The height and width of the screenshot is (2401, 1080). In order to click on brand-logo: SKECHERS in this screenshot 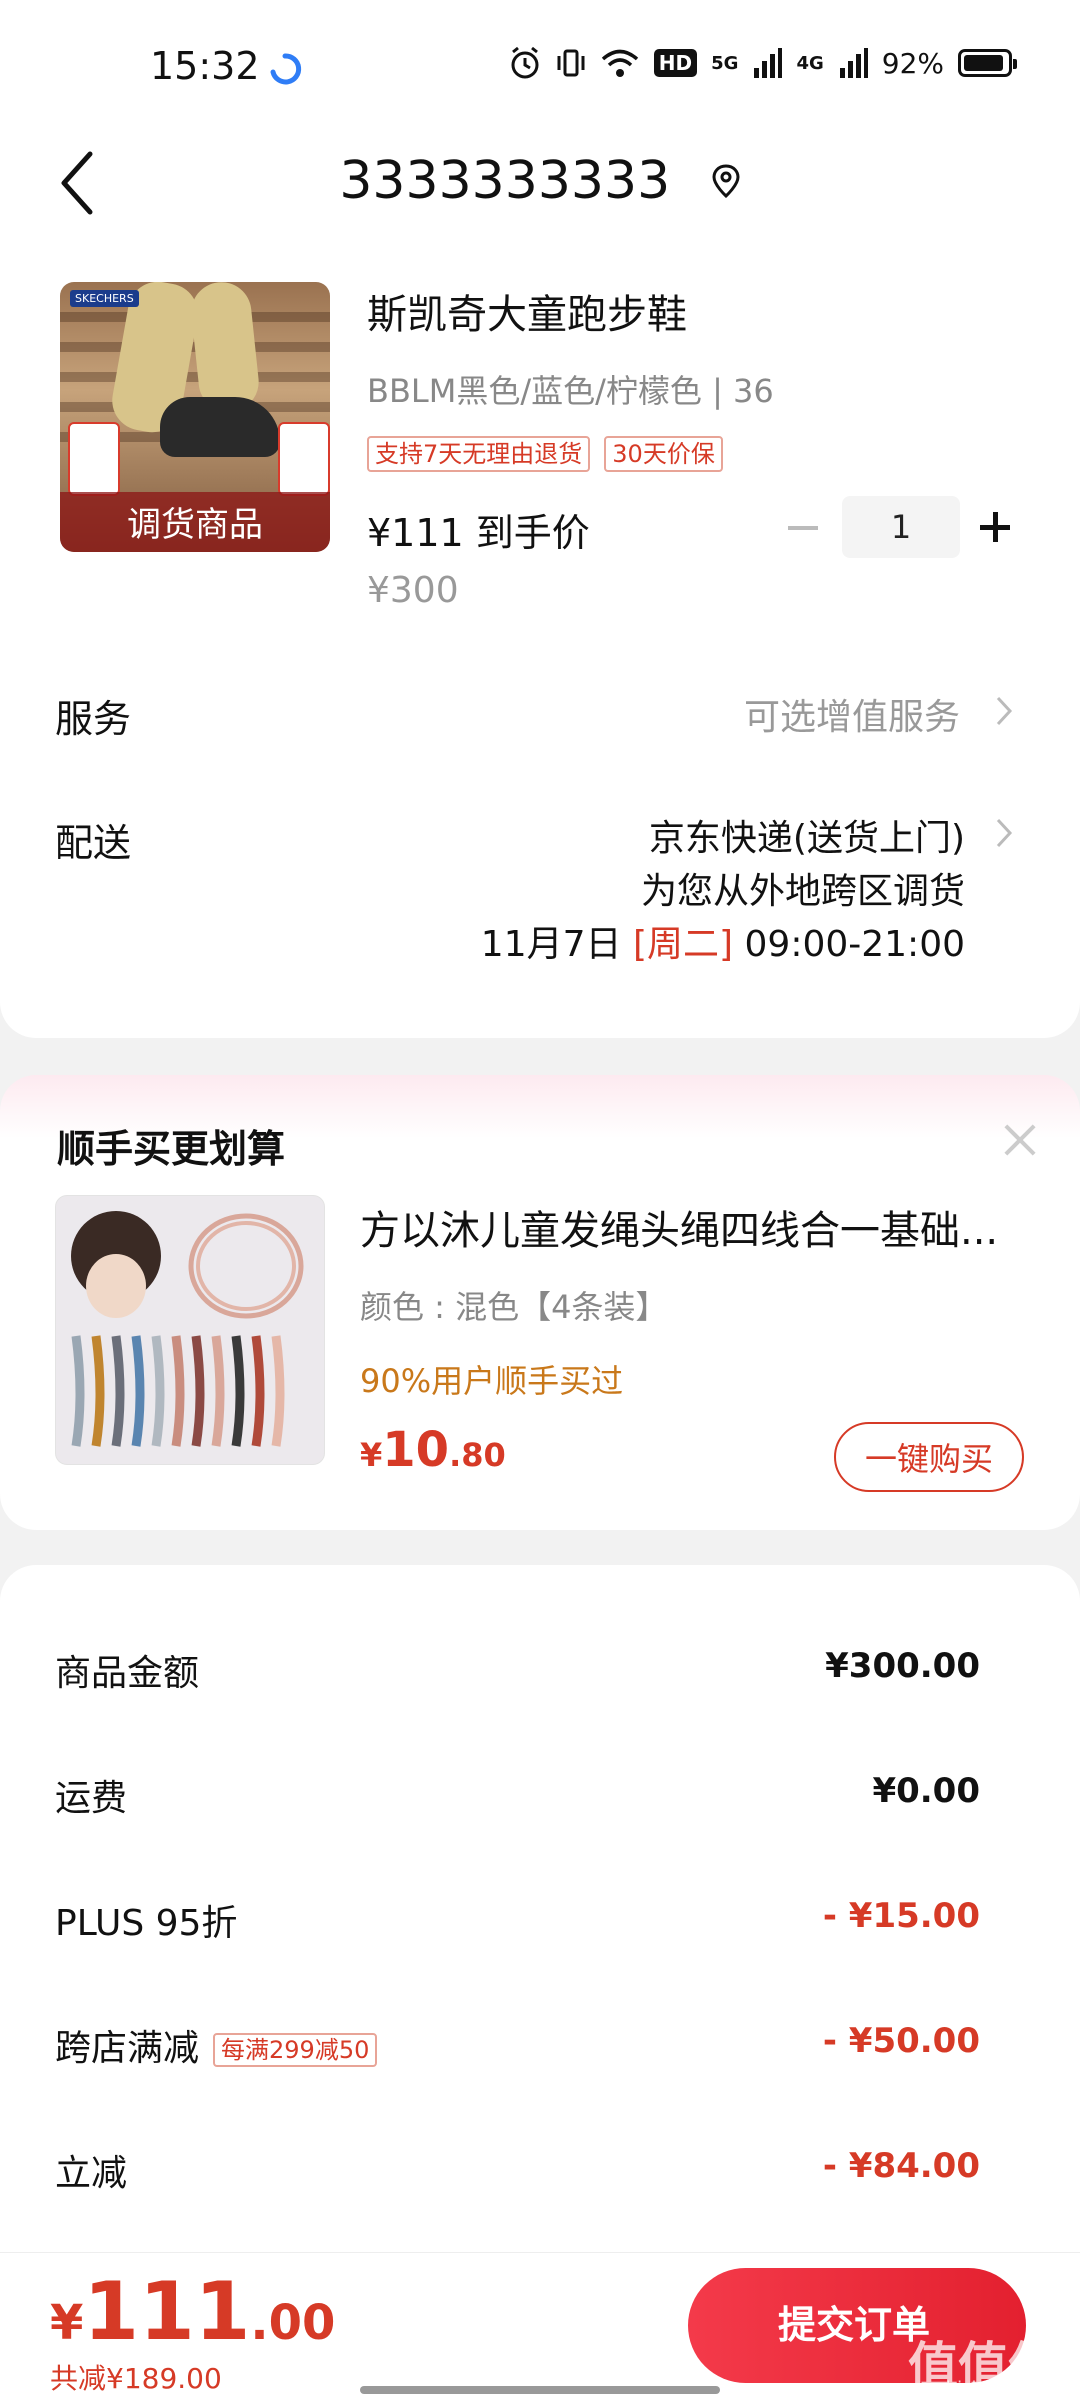, I will do `click(104, 298)`.